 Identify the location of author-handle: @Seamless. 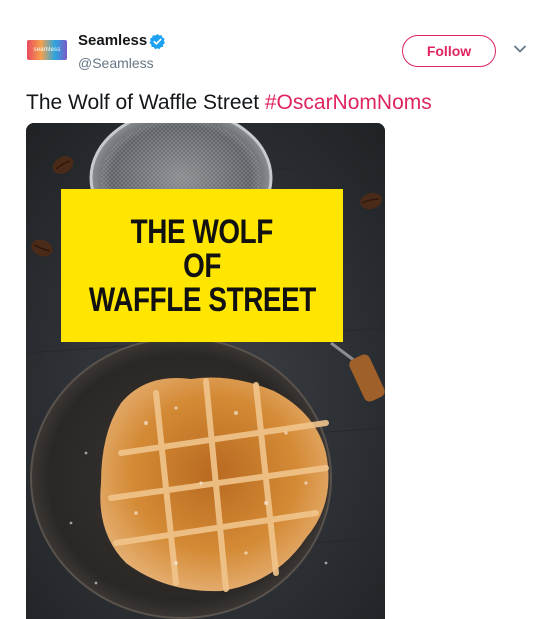
(116, 63).